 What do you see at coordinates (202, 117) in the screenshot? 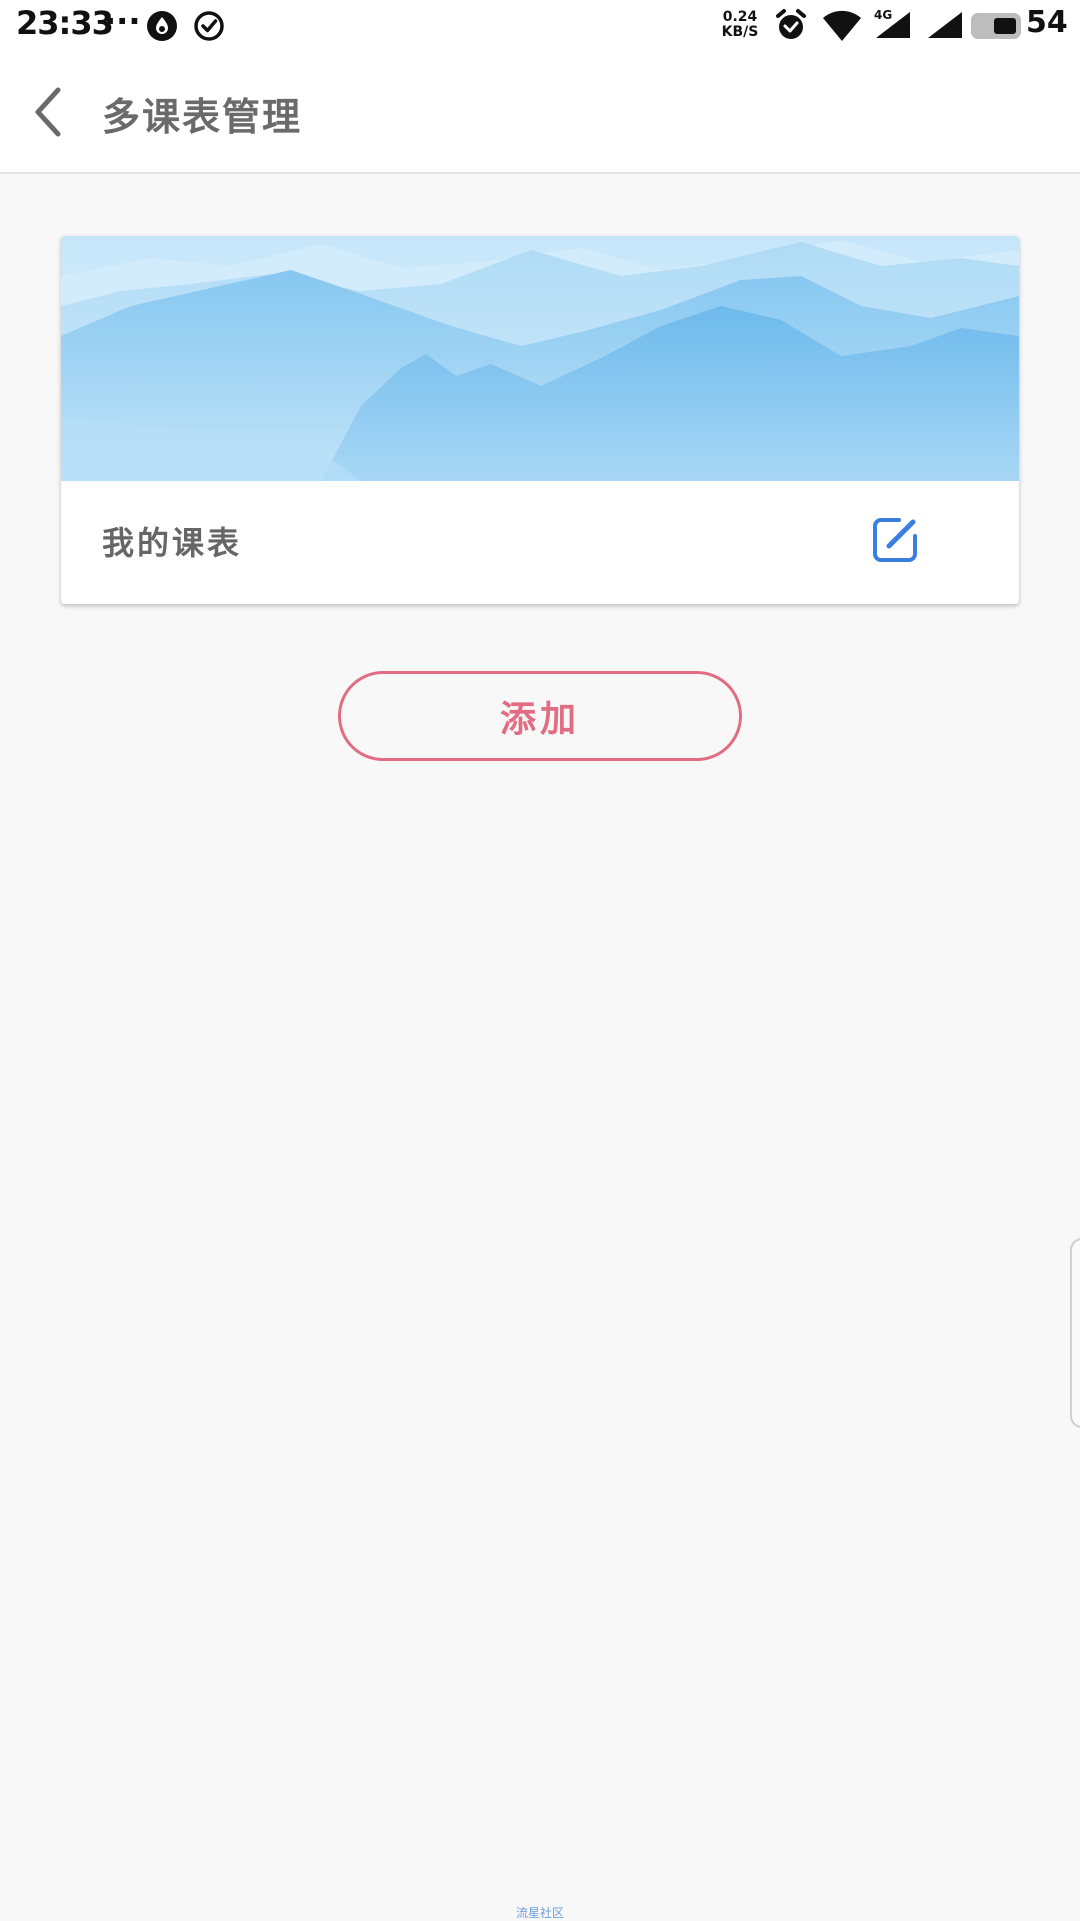
I see `page-title: 多课表管理` at bounding box center [202, 117].